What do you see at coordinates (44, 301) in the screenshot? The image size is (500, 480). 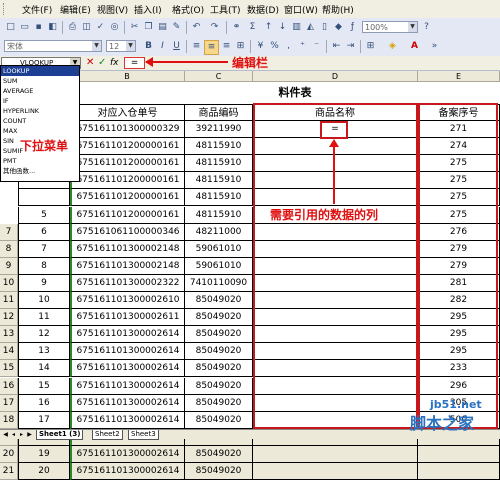 I see `cell-a: 10` at bounding box center [44, 301].